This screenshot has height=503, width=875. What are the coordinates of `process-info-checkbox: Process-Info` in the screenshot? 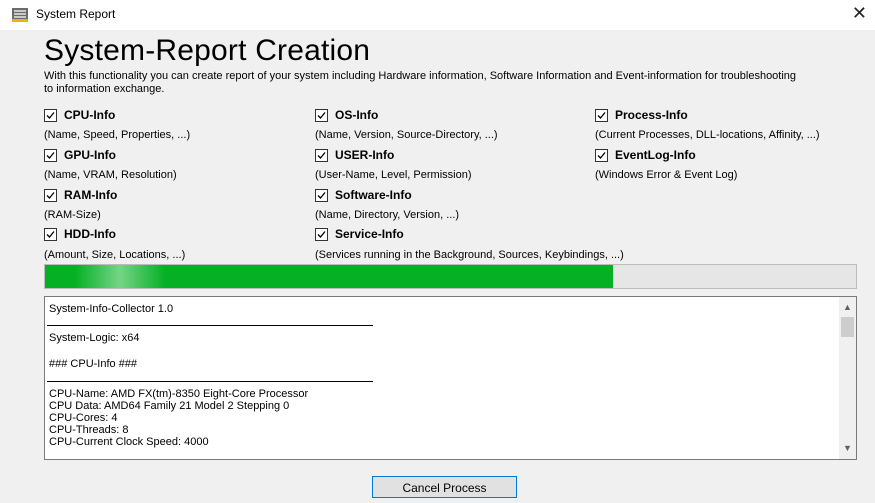 It's located at (641, 115).